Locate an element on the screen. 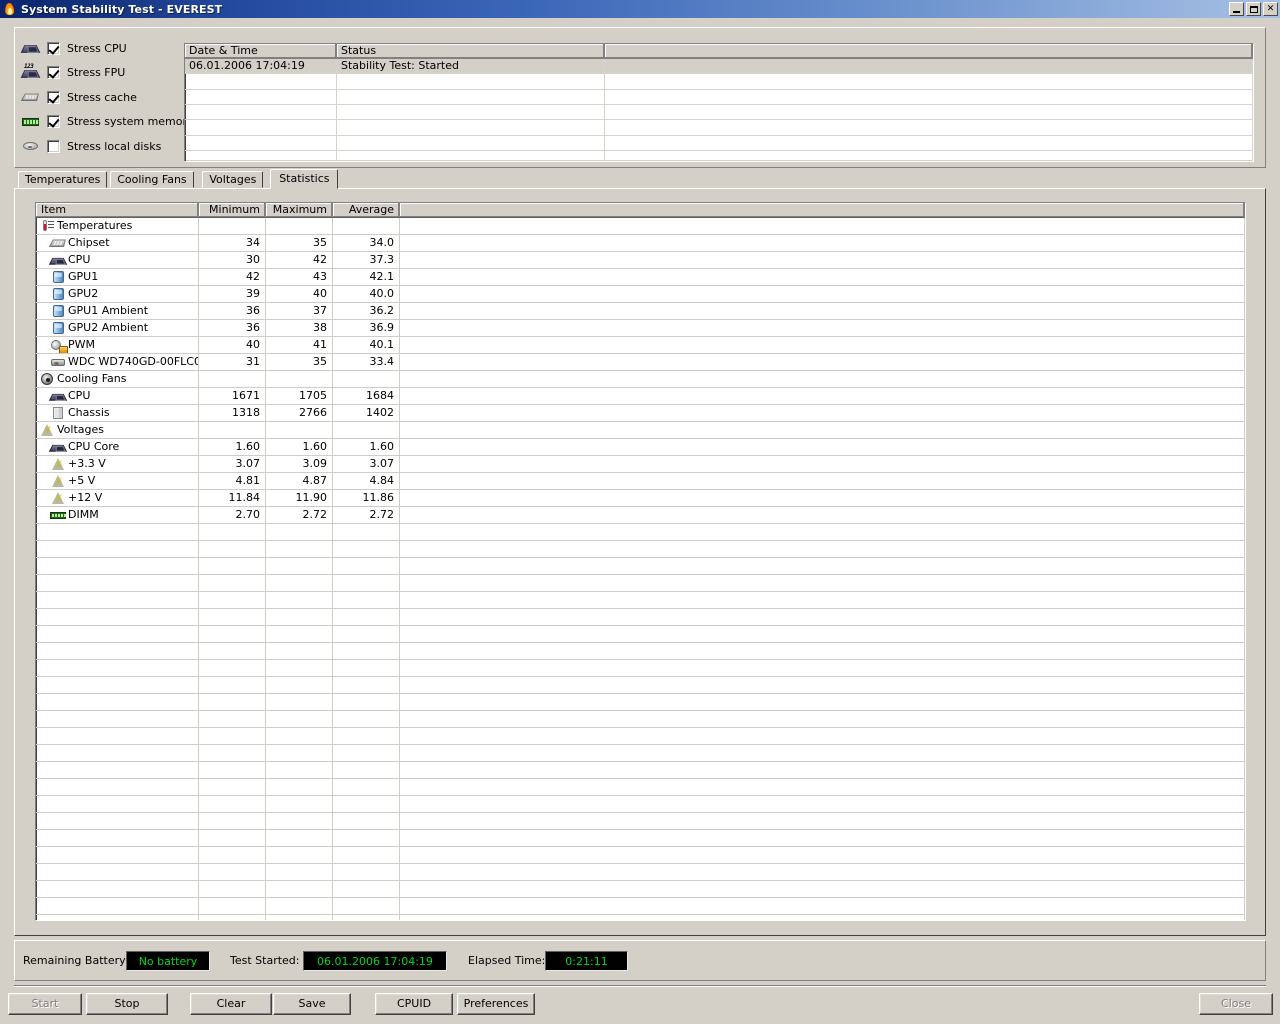  statistics-cell-maximum: 2.72 is located at coordinates (299, 515).